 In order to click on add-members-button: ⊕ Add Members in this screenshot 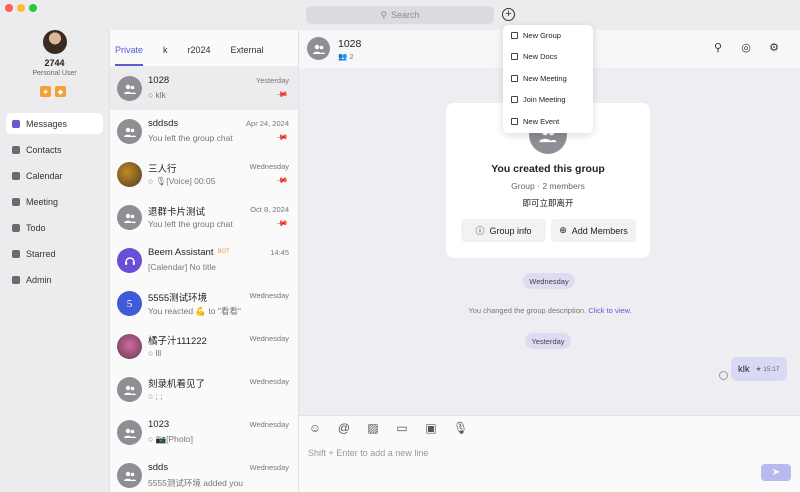, I will do `click(593, 230)`.